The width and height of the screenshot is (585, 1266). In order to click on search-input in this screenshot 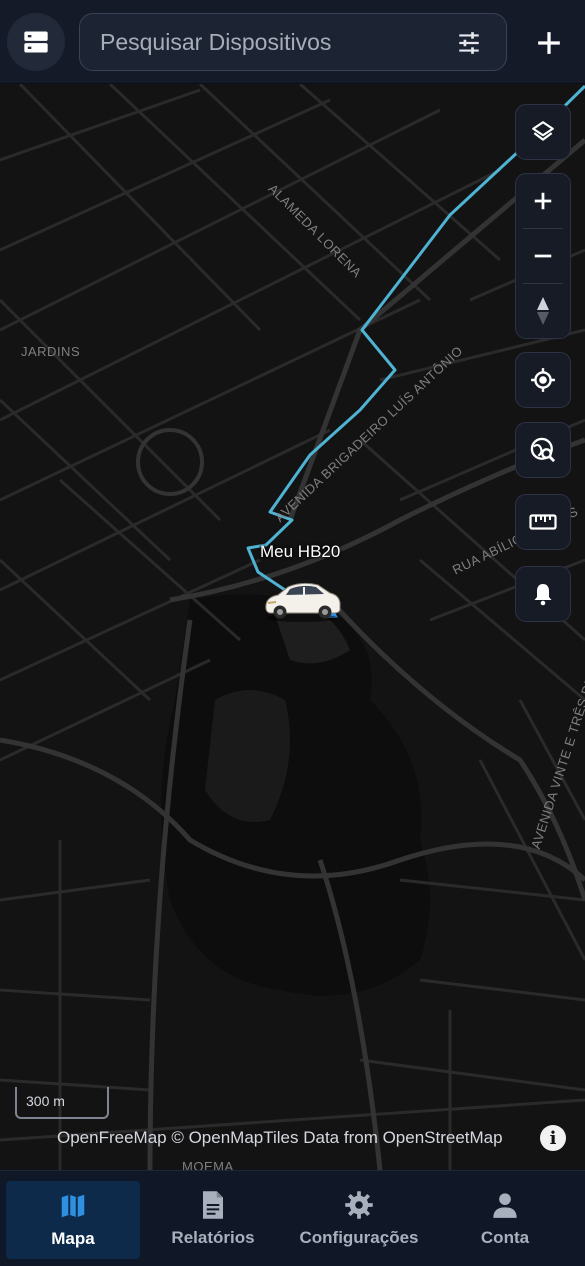, I will do `click(260, 42)`.